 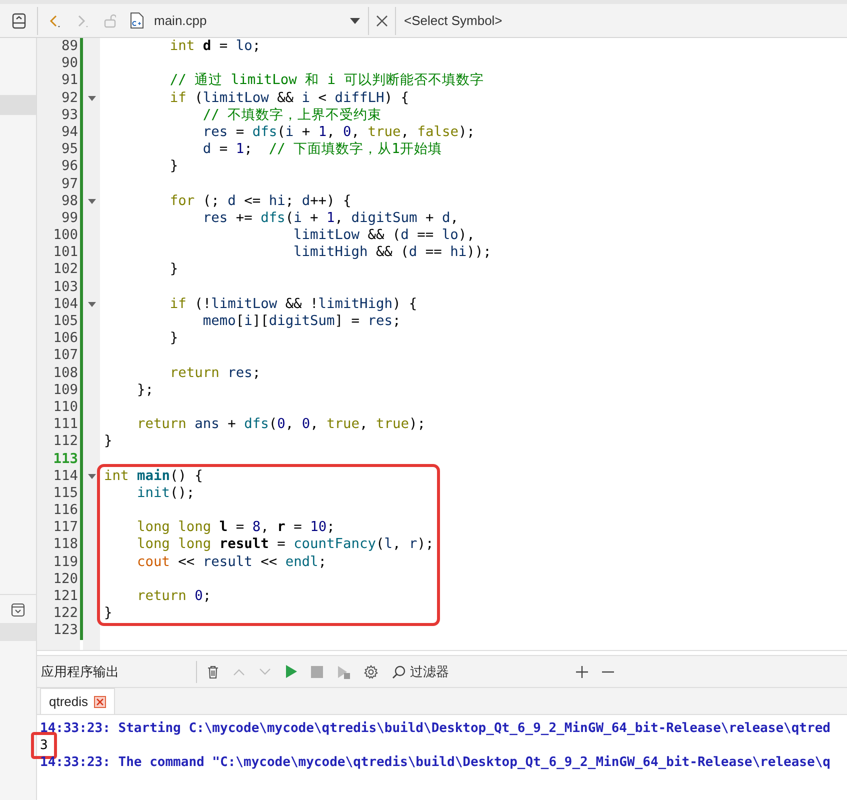 I want to click on line-number: 118, so click(x=65, y=545).